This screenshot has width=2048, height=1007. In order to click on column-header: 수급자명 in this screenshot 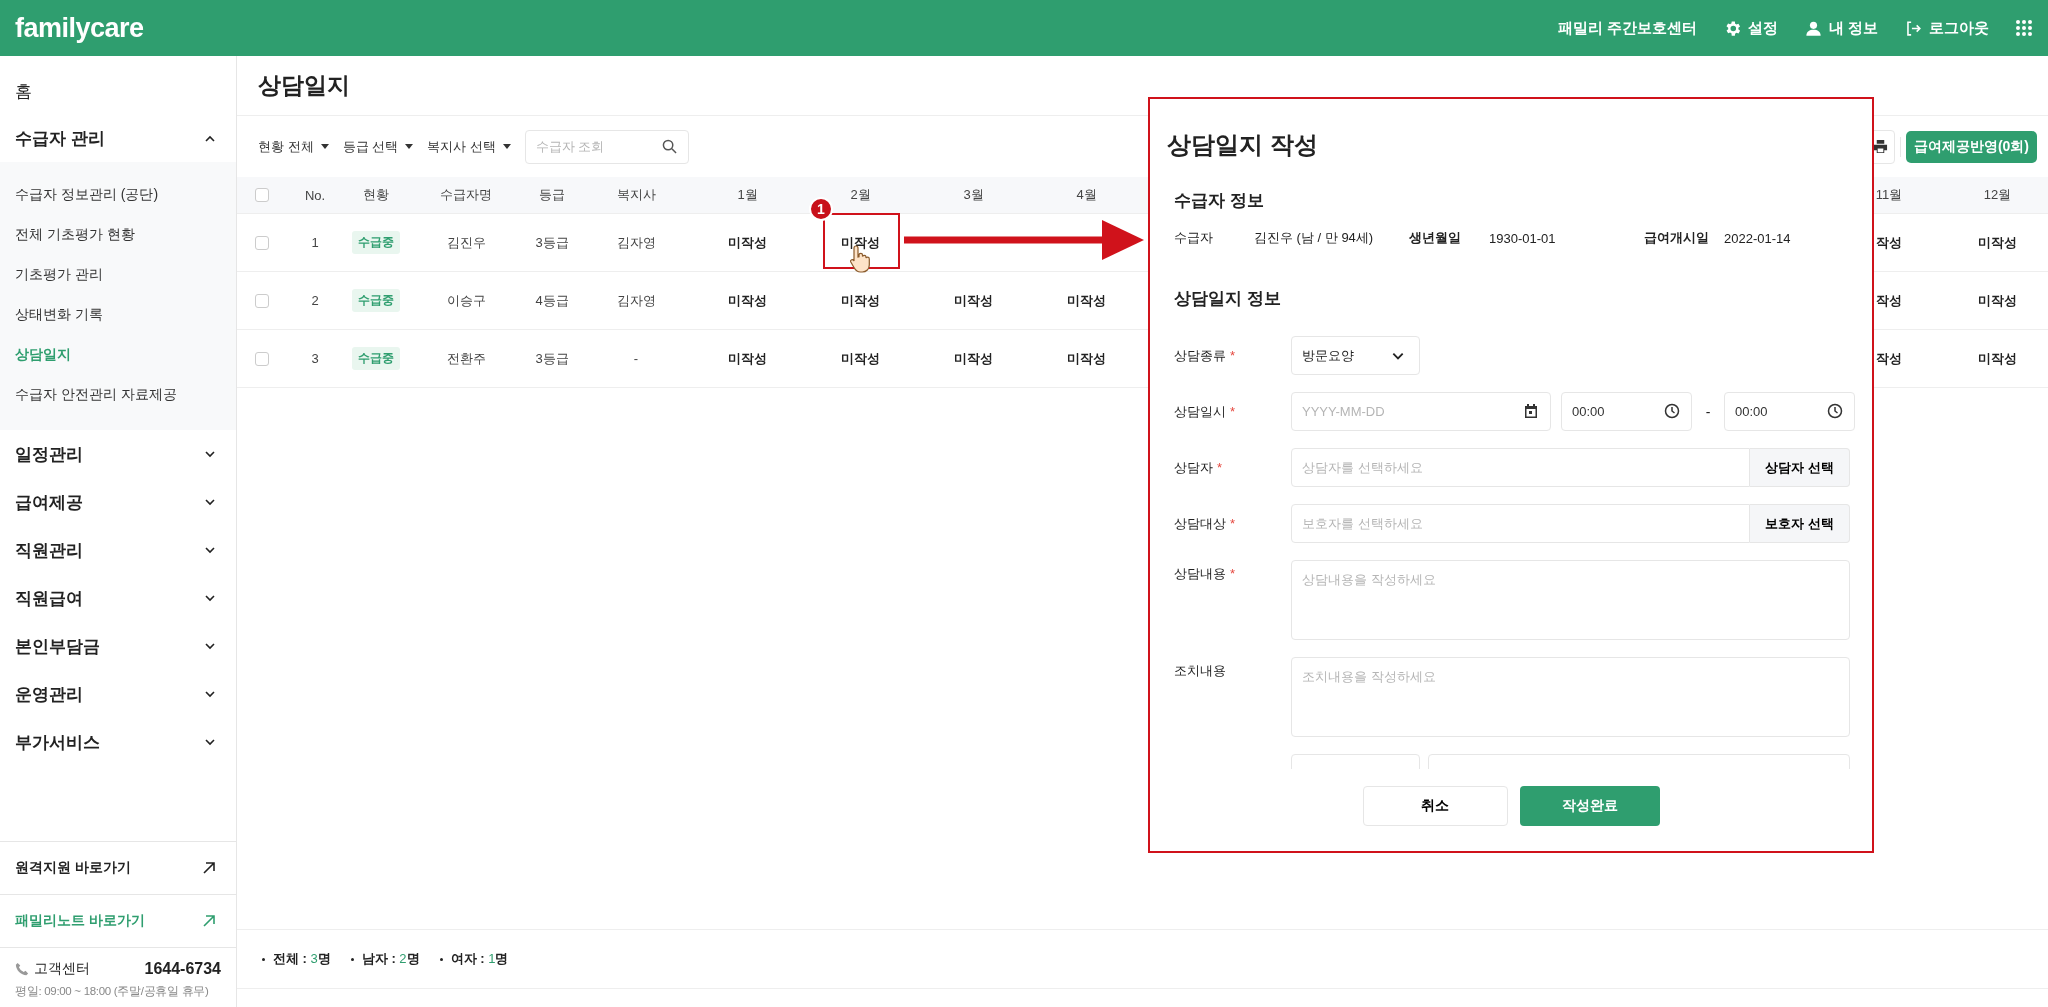, I will do `click(466, 195)`.